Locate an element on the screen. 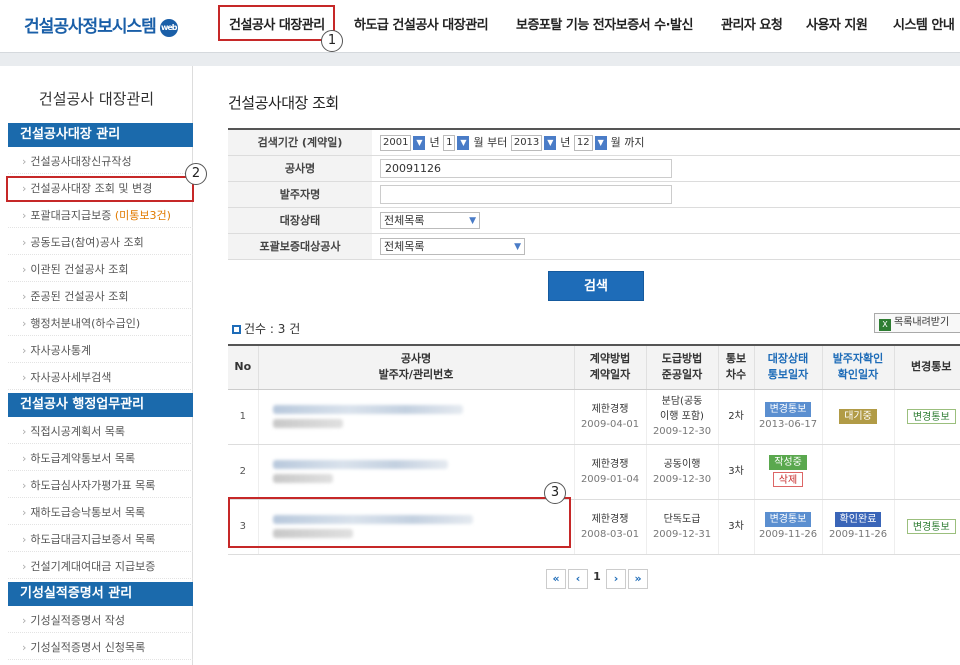 This screenshot has height=665, width=960. redacted-text is located at coordinates (360, 464).